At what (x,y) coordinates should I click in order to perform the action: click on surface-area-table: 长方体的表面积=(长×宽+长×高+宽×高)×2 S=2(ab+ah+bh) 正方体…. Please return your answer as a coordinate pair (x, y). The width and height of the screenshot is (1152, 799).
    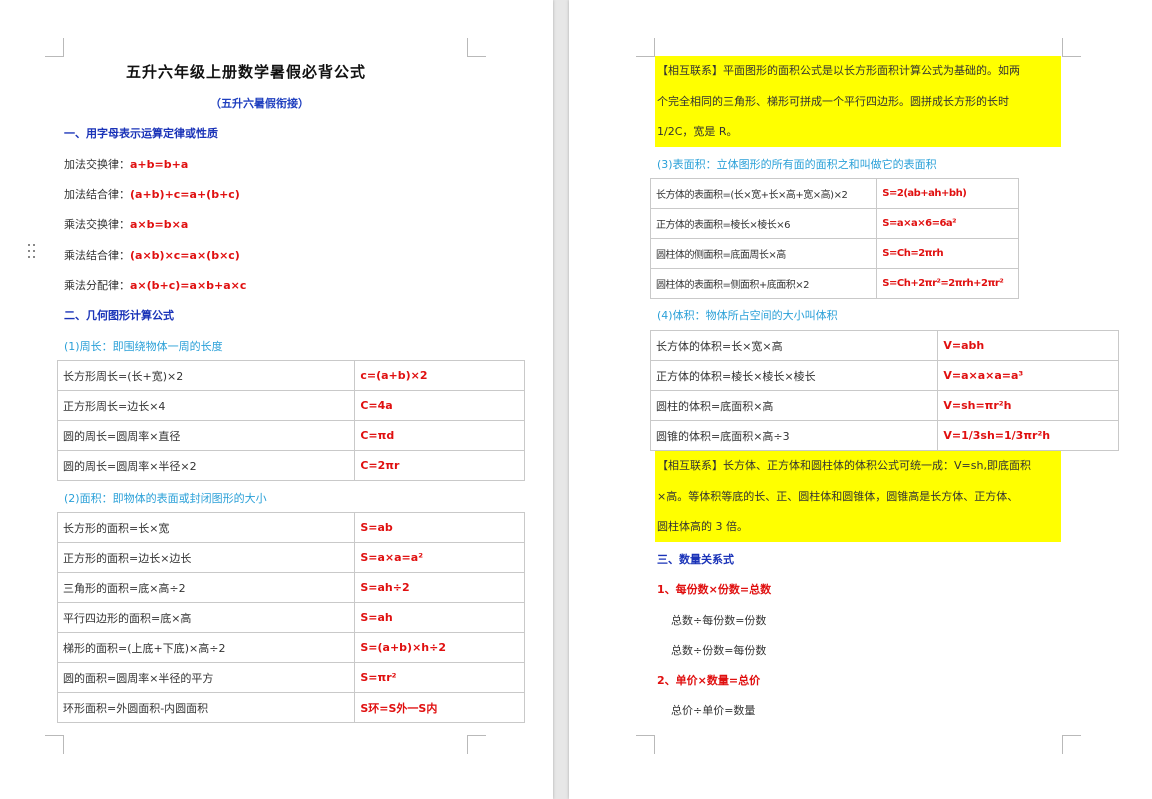
    Looking at the image, I should click on (834, 238).